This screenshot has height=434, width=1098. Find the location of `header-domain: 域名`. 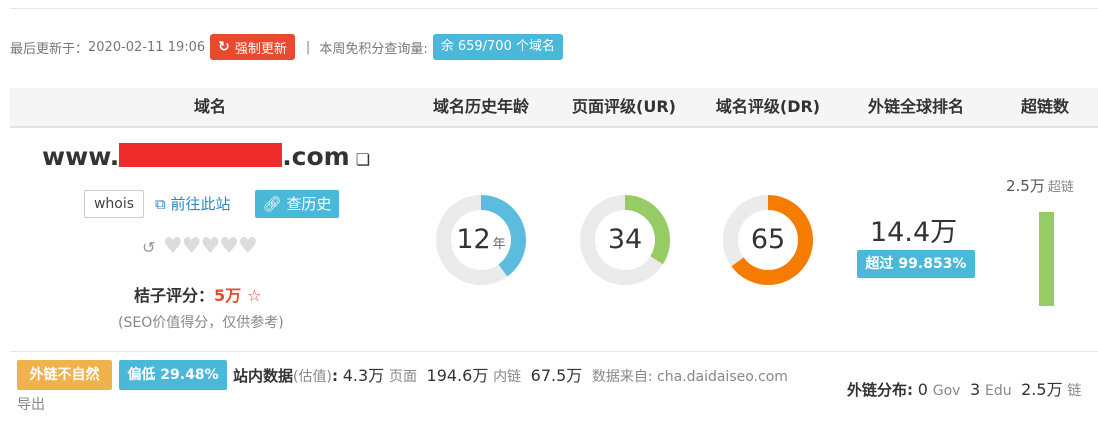

header-domain: 域名 is located at coordinates (210, 106).